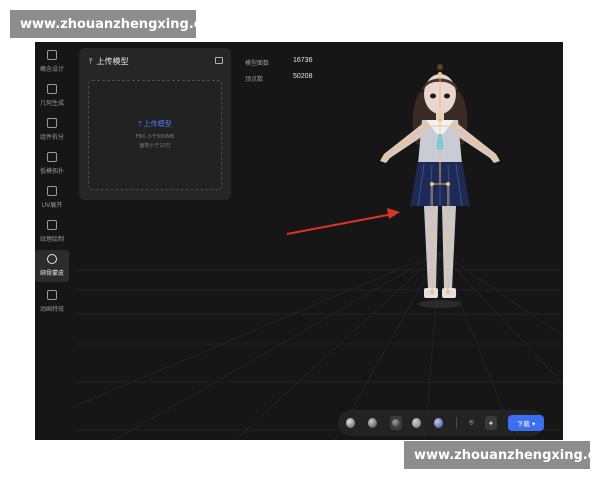  Describe the element at coordinates (303, 60) in the screenshot. I see `faces-value: 16736` at that location.